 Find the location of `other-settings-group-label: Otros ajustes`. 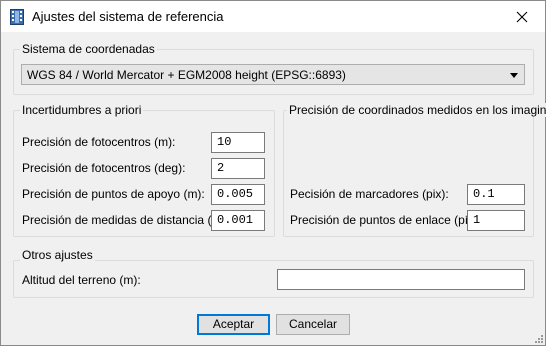

other-settings-group-label: Otros ajustes is located at coordinates (57, 255).